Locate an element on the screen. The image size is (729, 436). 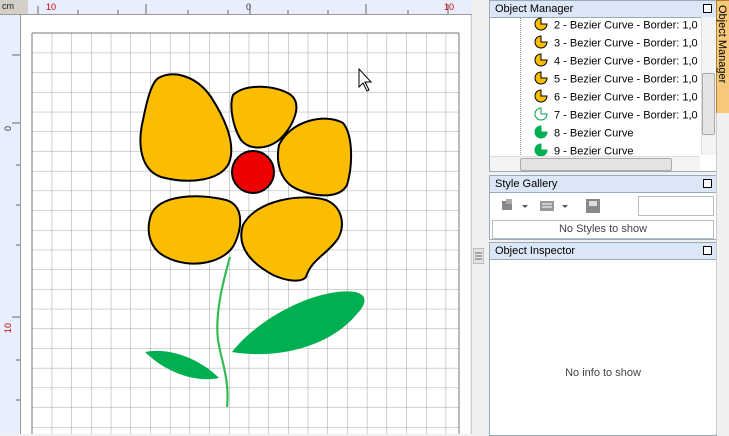
save-style-button is located at coordinates (595, 206).